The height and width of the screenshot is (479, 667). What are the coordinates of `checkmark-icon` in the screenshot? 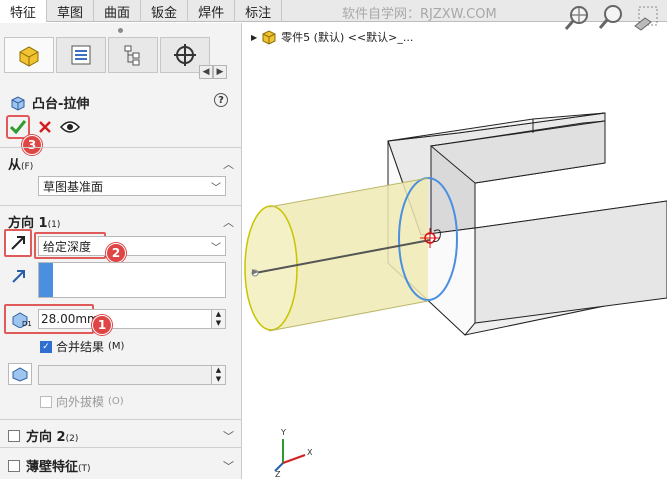 It's located at (18, 127).